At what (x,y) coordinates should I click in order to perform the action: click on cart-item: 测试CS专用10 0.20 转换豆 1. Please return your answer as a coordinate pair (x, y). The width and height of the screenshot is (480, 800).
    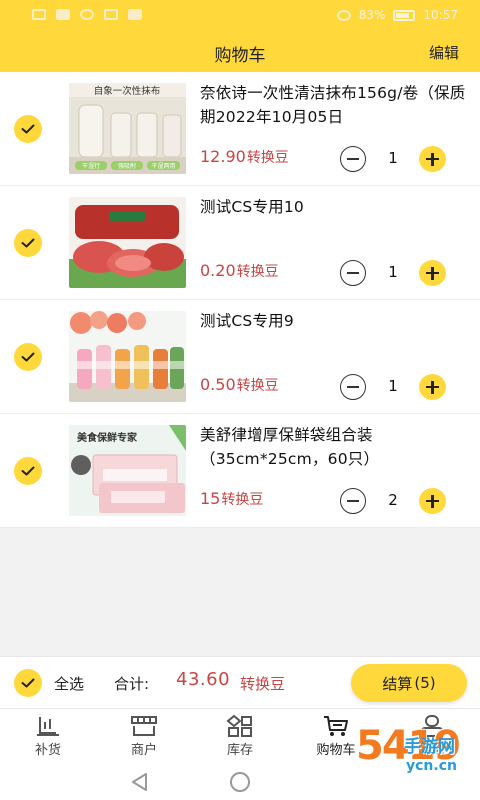
    Looking at the image, I should click on (240, 243).